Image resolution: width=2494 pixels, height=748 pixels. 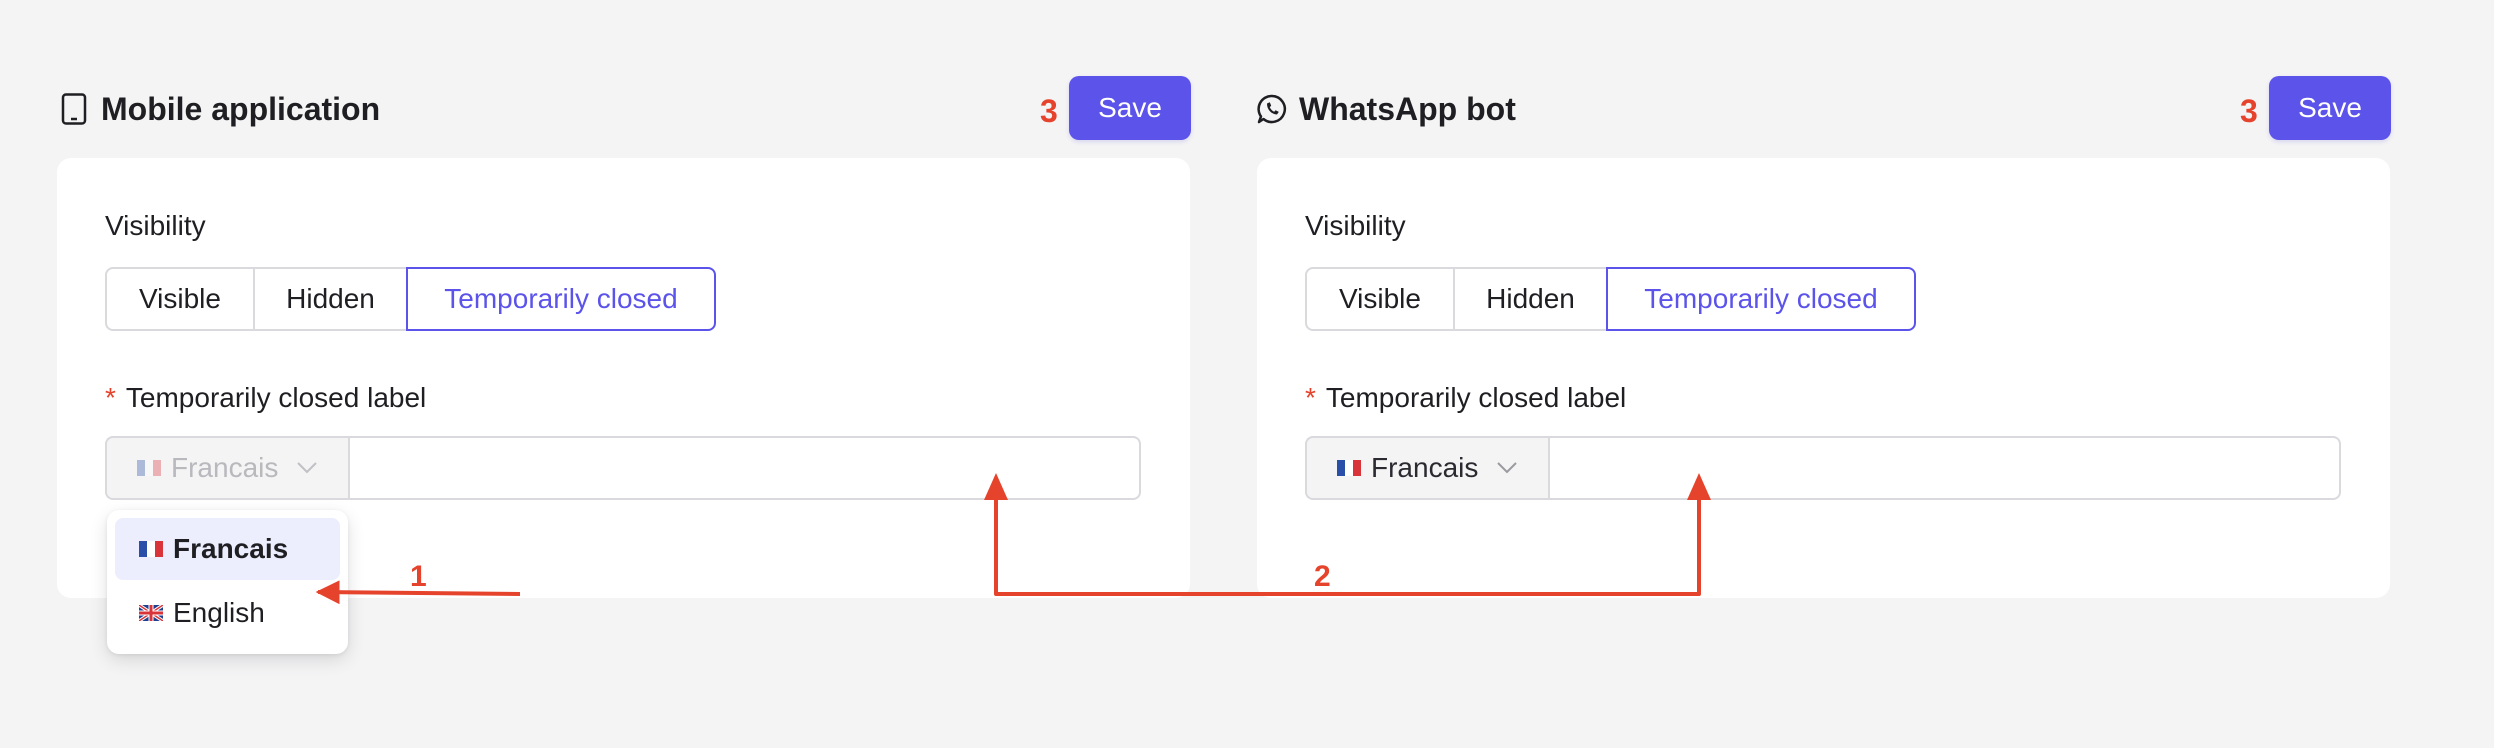 I want to click on language-option-label: Francais, so click(x=231, y=548).